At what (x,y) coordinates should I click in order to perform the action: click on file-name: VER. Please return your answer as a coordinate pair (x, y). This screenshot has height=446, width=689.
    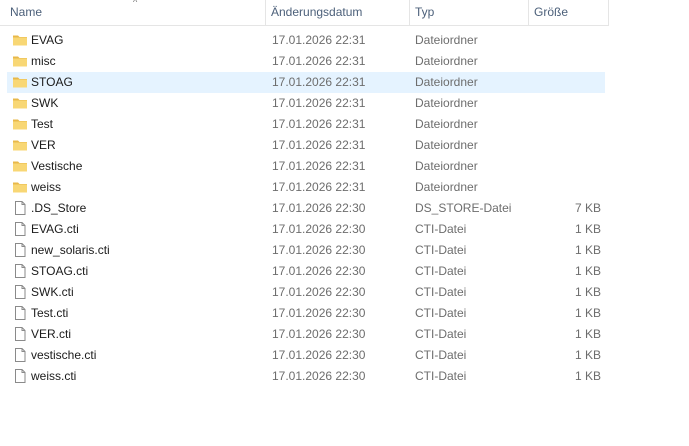
    Looking at the image, I should click on (43, 145).